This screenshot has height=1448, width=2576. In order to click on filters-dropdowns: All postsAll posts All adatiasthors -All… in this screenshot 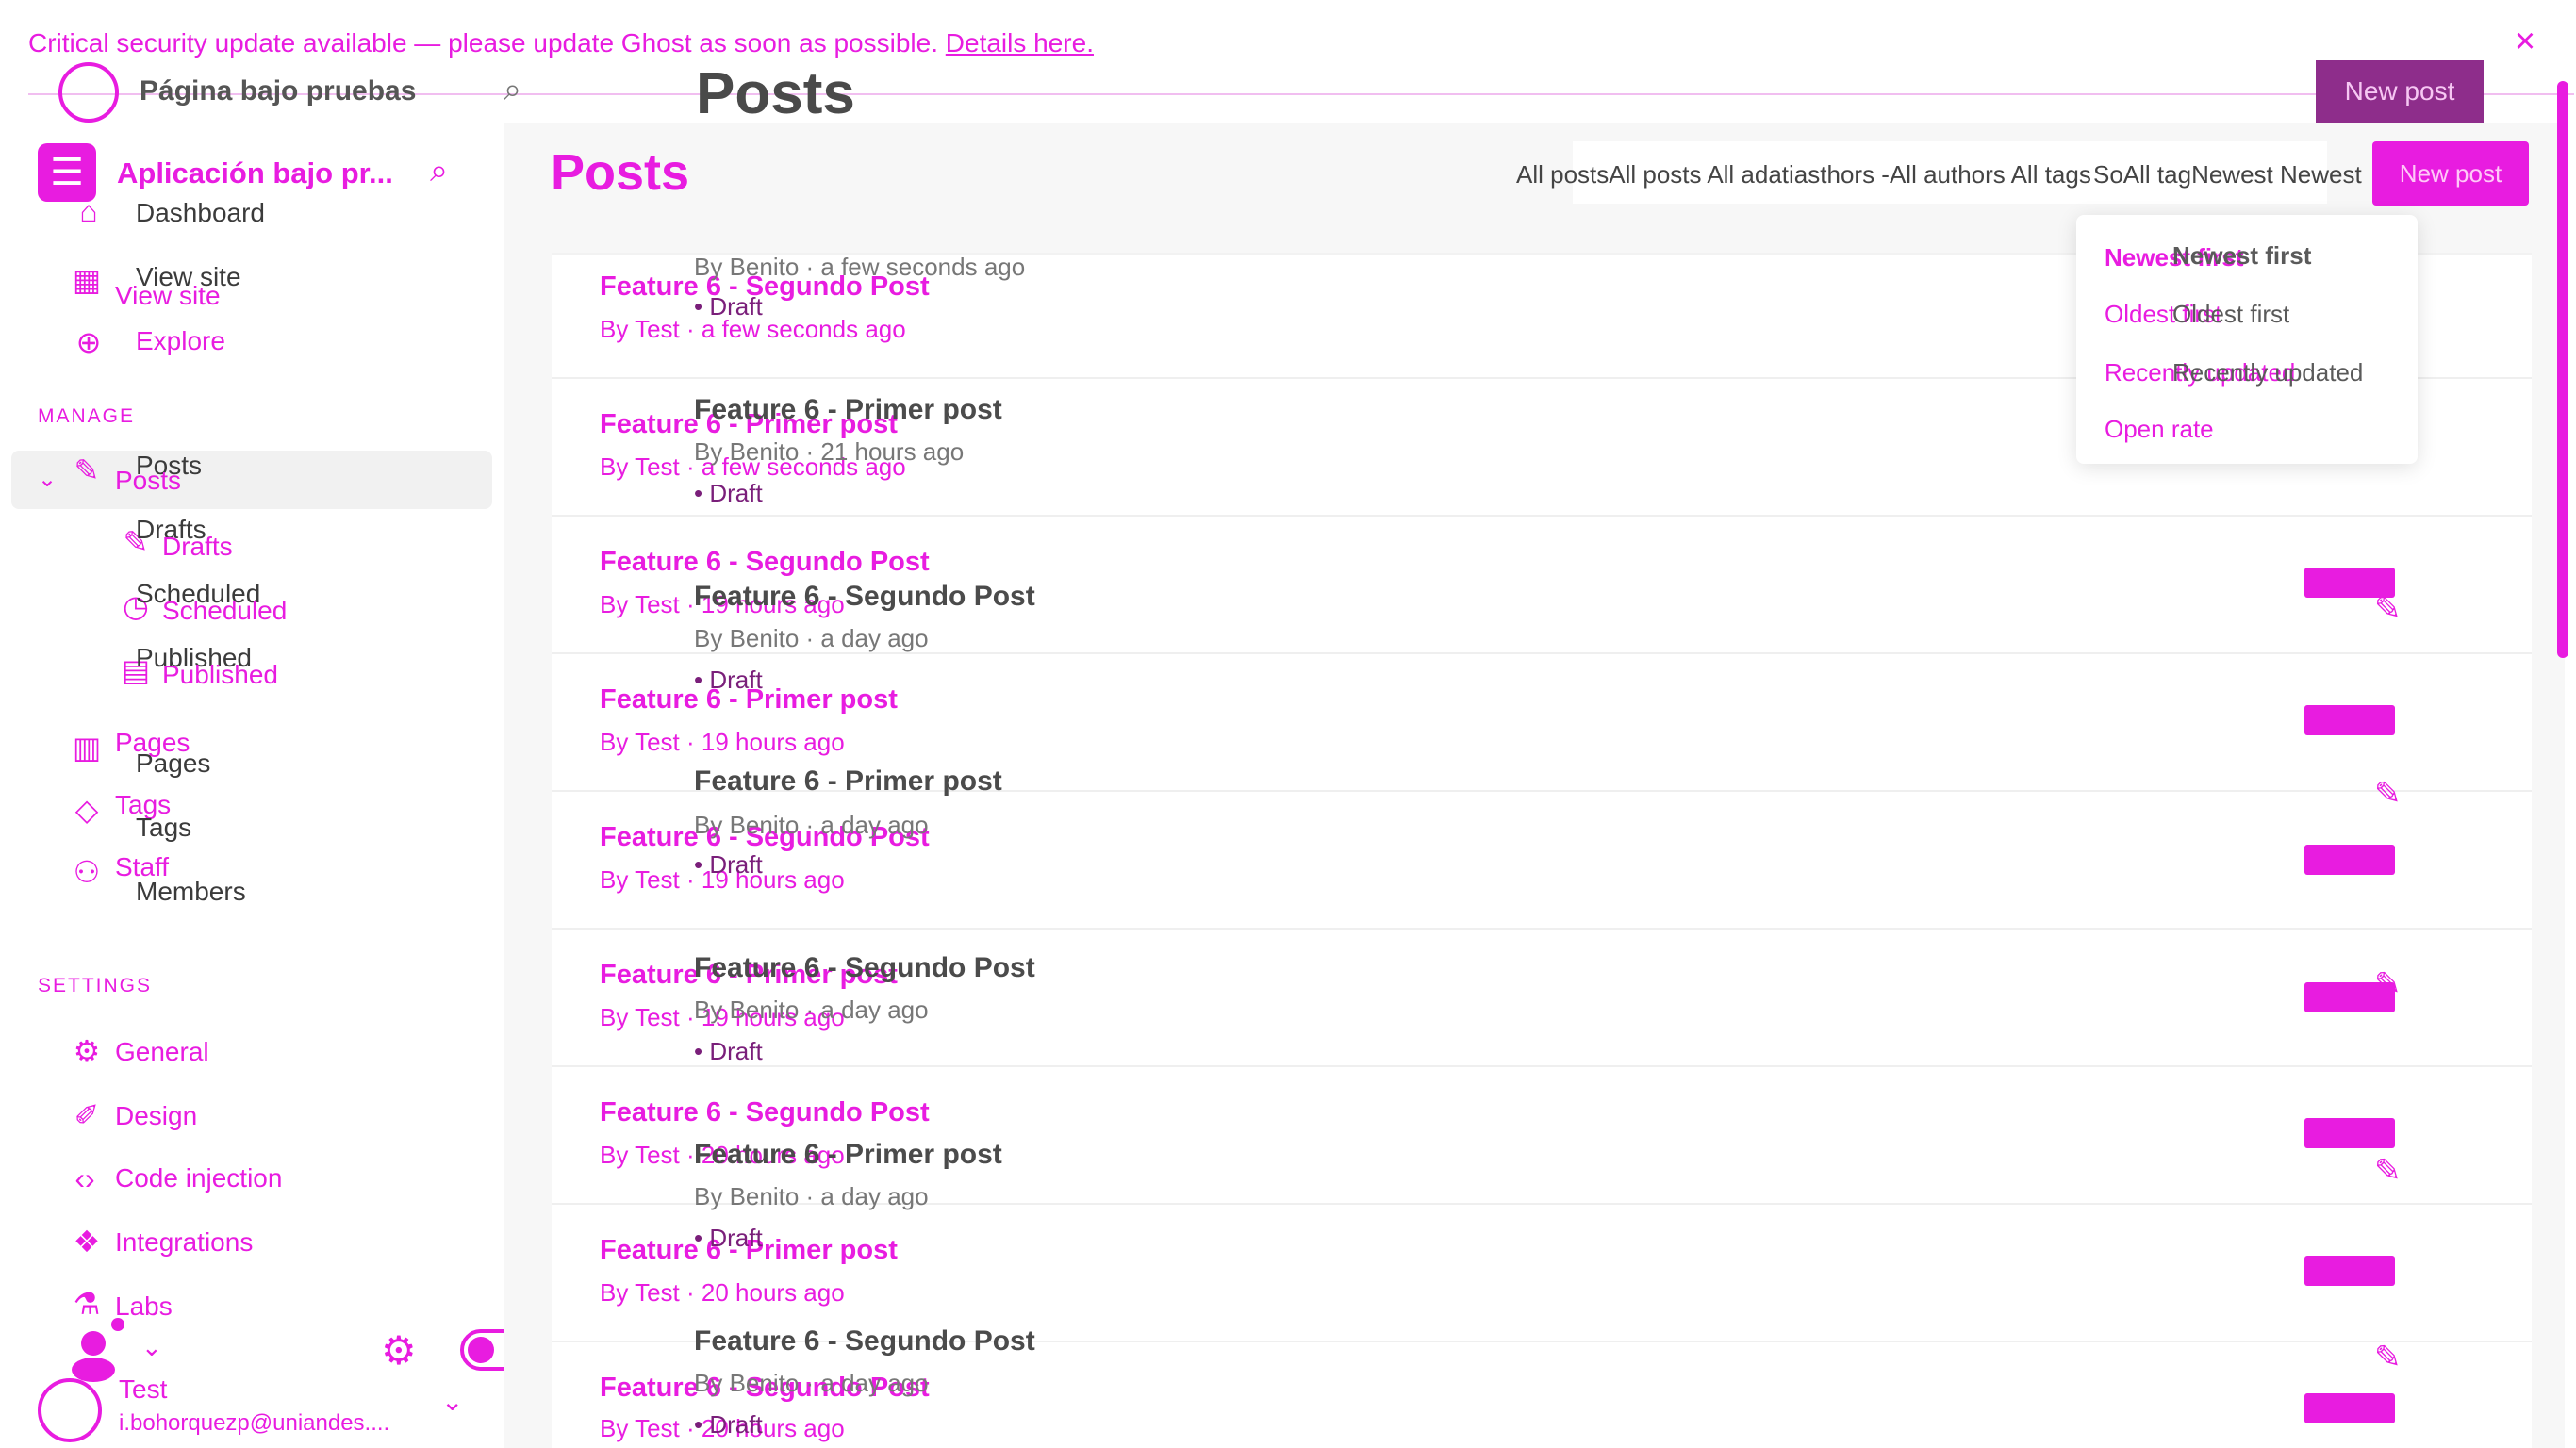, I will do `click(1803, 174)`.